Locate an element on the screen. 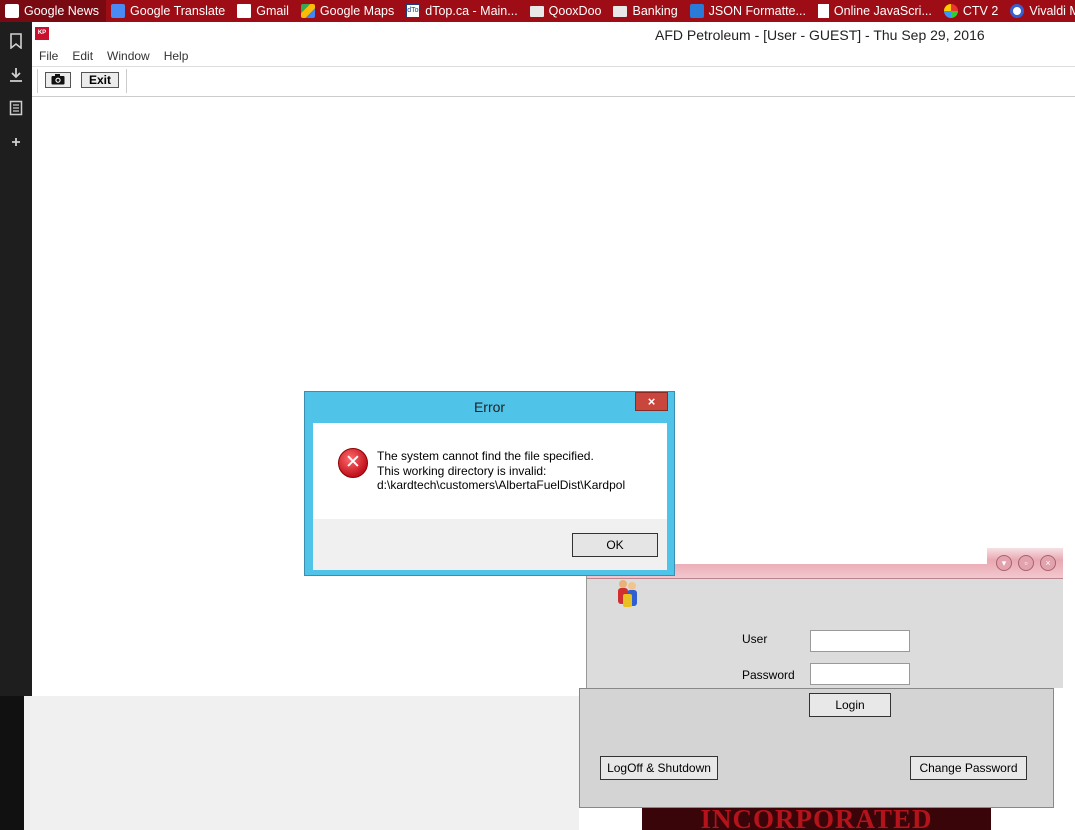 The image size is (1075, 830). bookmark-label: Google News is located at coordinates (62, 11).